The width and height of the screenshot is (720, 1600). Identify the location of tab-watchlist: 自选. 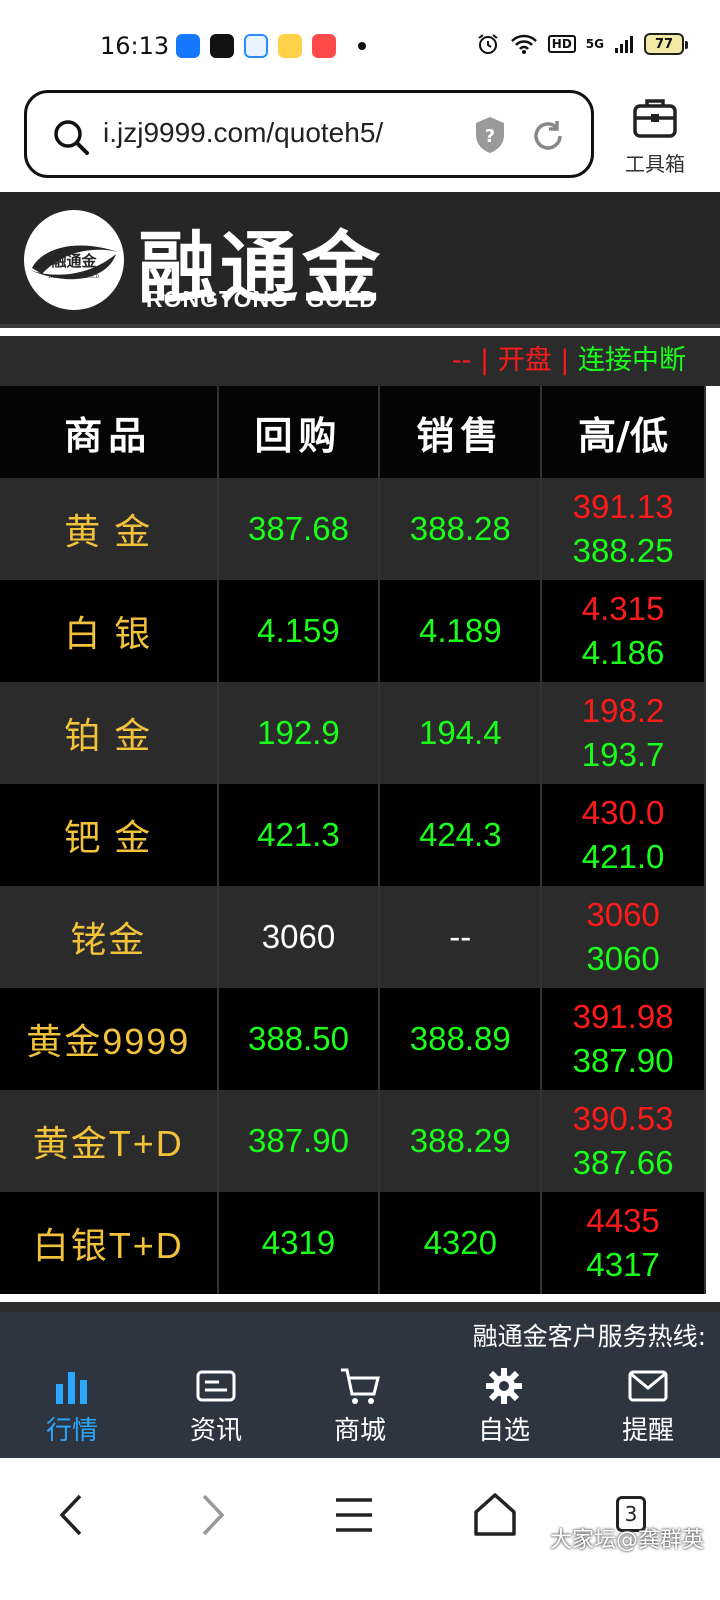
(504, 1410).